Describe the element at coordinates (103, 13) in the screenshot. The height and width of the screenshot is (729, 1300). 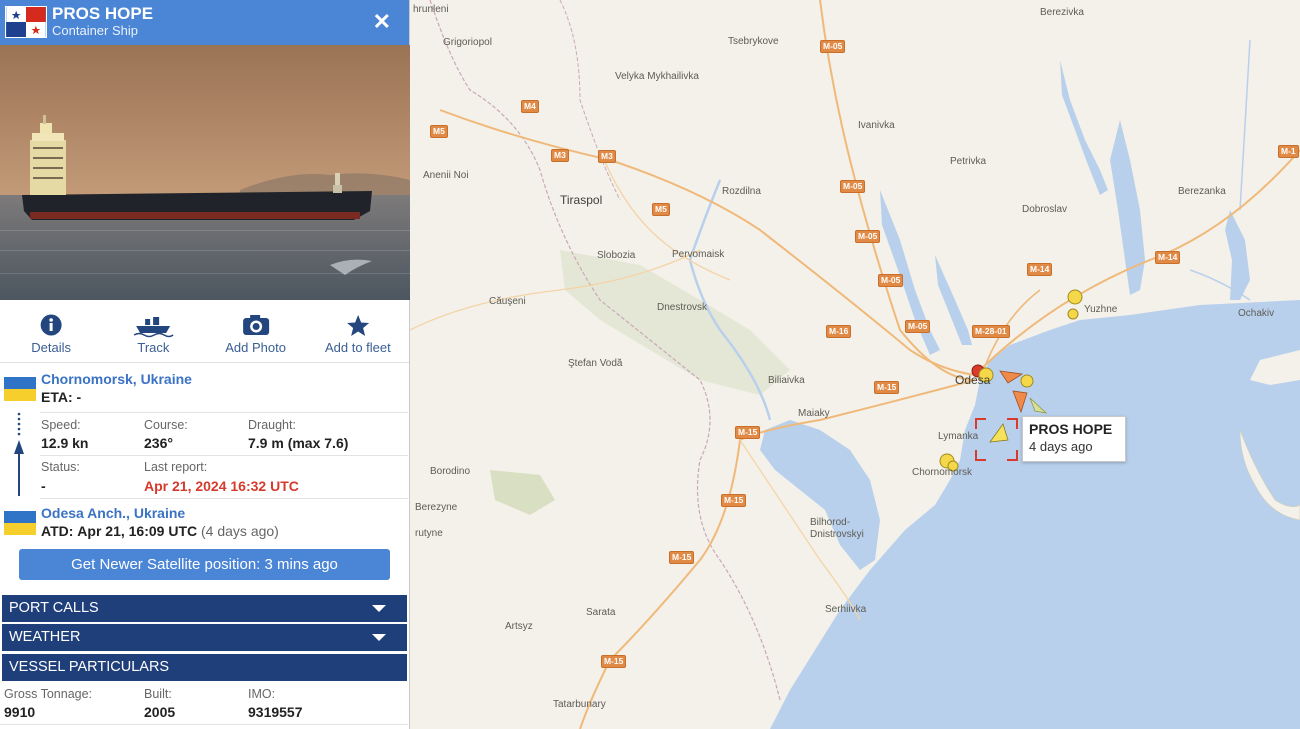
I see `vessel-name: PROS HOPE` at that location.